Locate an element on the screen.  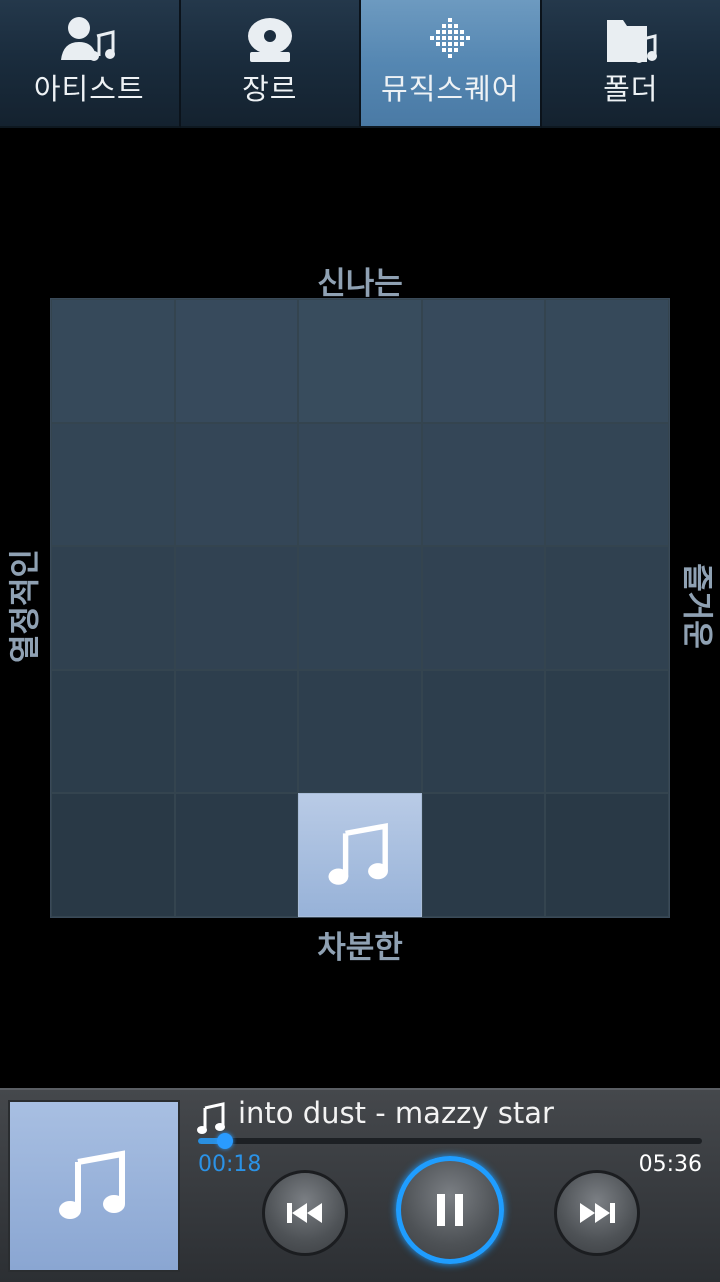
tab-label: 아티스트 is located at coordinates (89, 89).